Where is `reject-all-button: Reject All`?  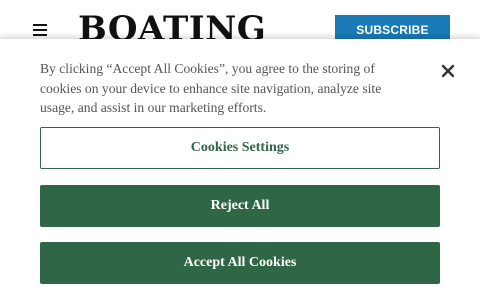
reject-all-button: Reject All is located at coordinates (240, 206).